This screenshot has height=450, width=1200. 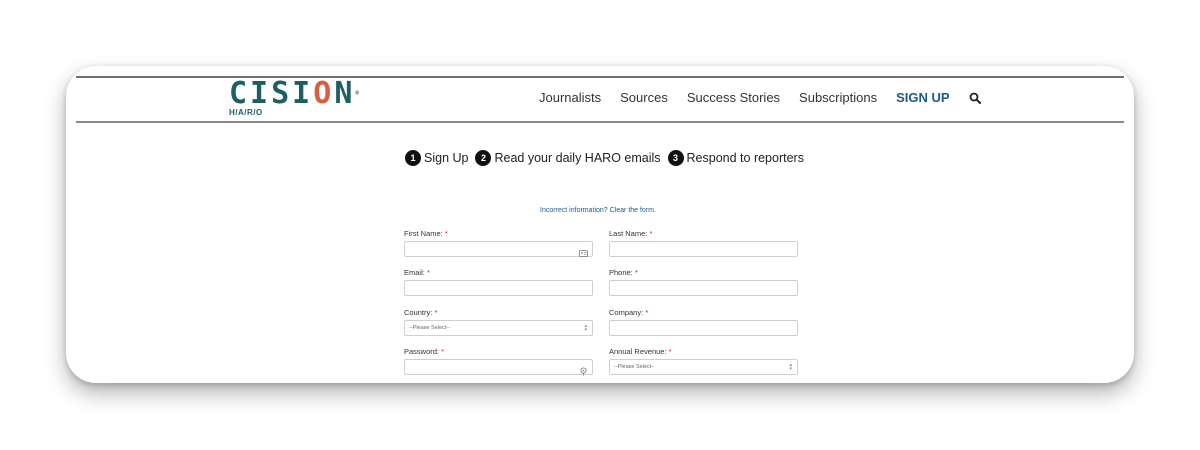 I want to click on country-select: --Please Select-- ▴ ▾, so click(x=498, y=328).